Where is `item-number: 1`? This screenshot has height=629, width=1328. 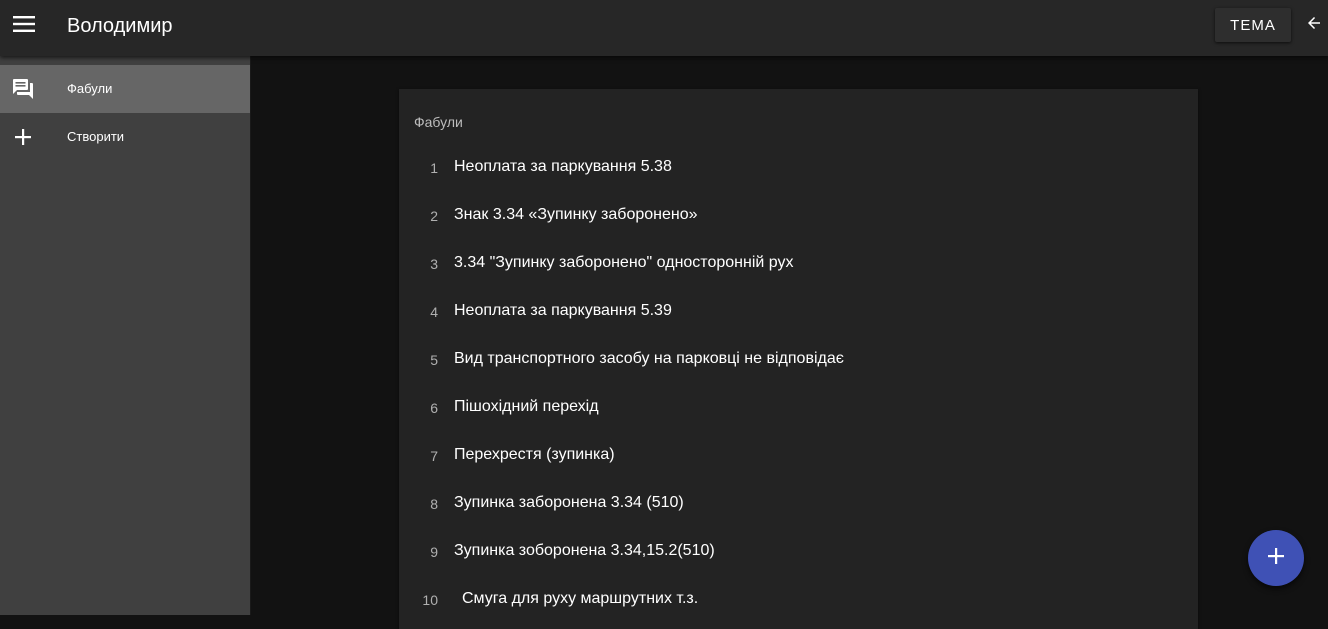
item-number: 1 is located at coordinates (434, 168).